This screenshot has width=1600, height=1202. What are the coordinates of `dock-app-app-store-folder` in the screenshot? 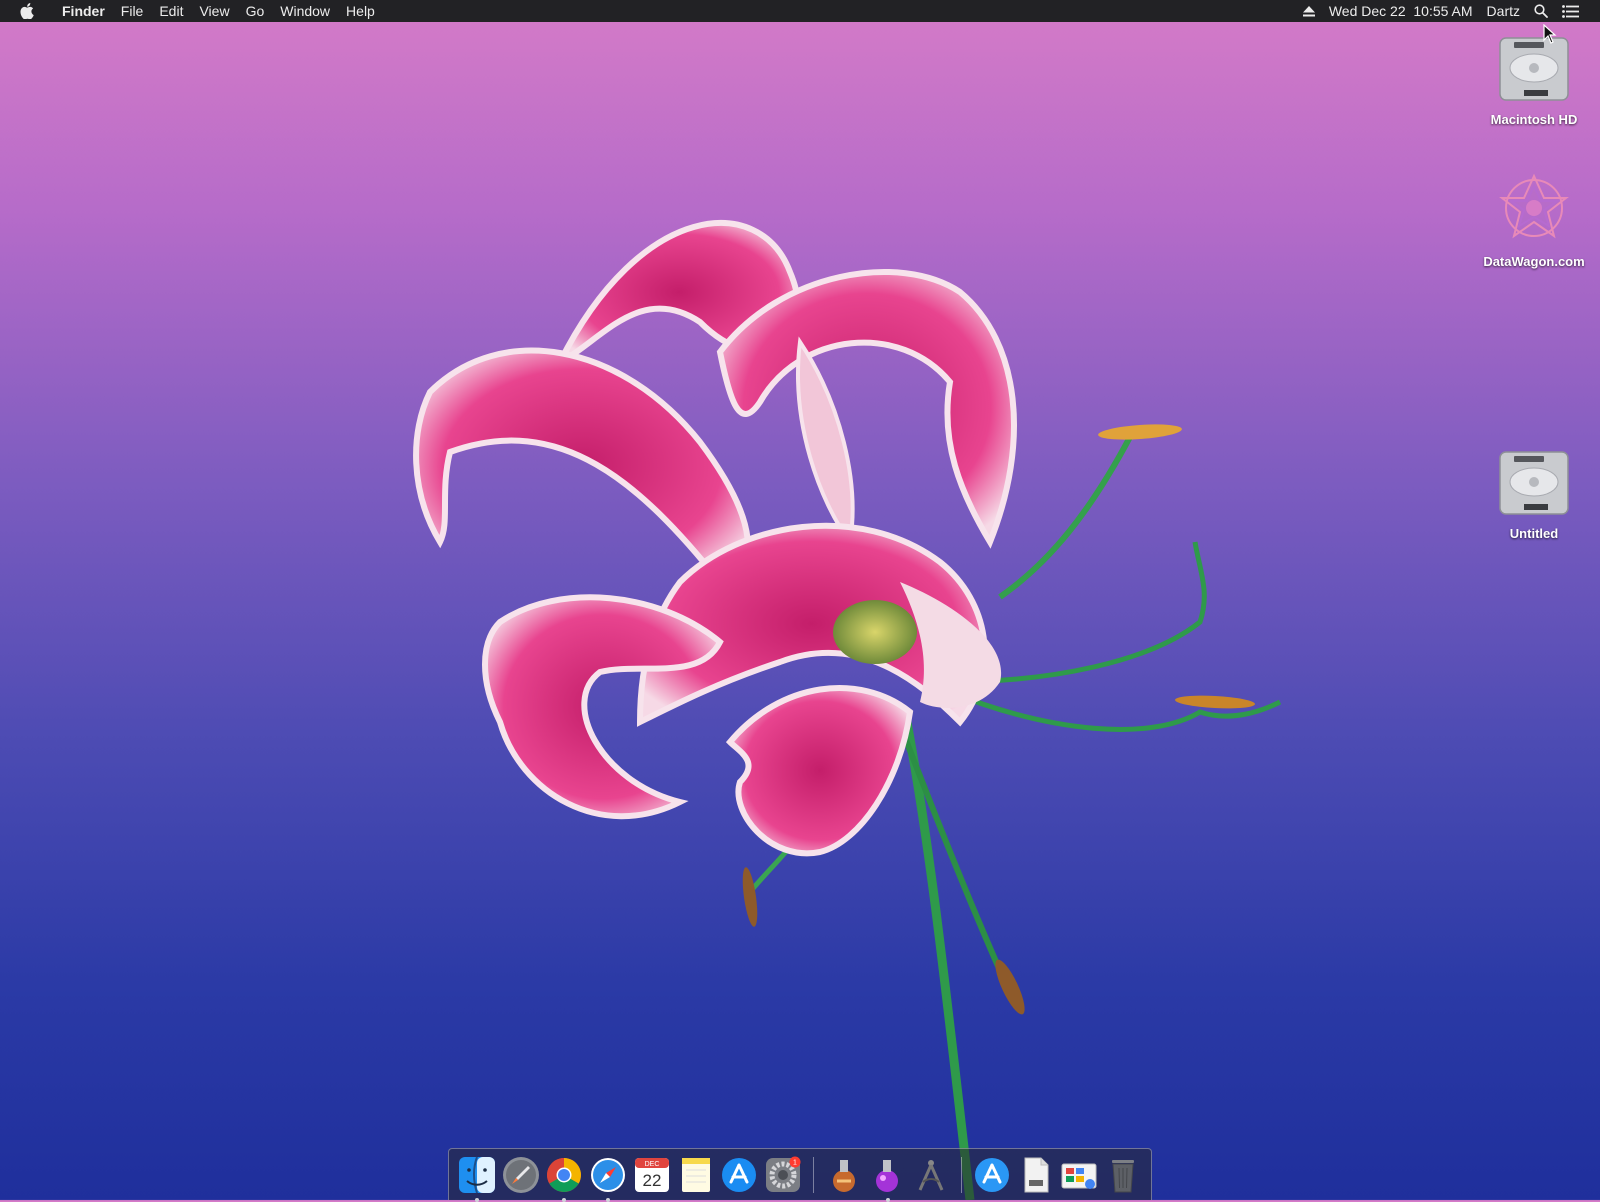 It's located at (992, 1175).